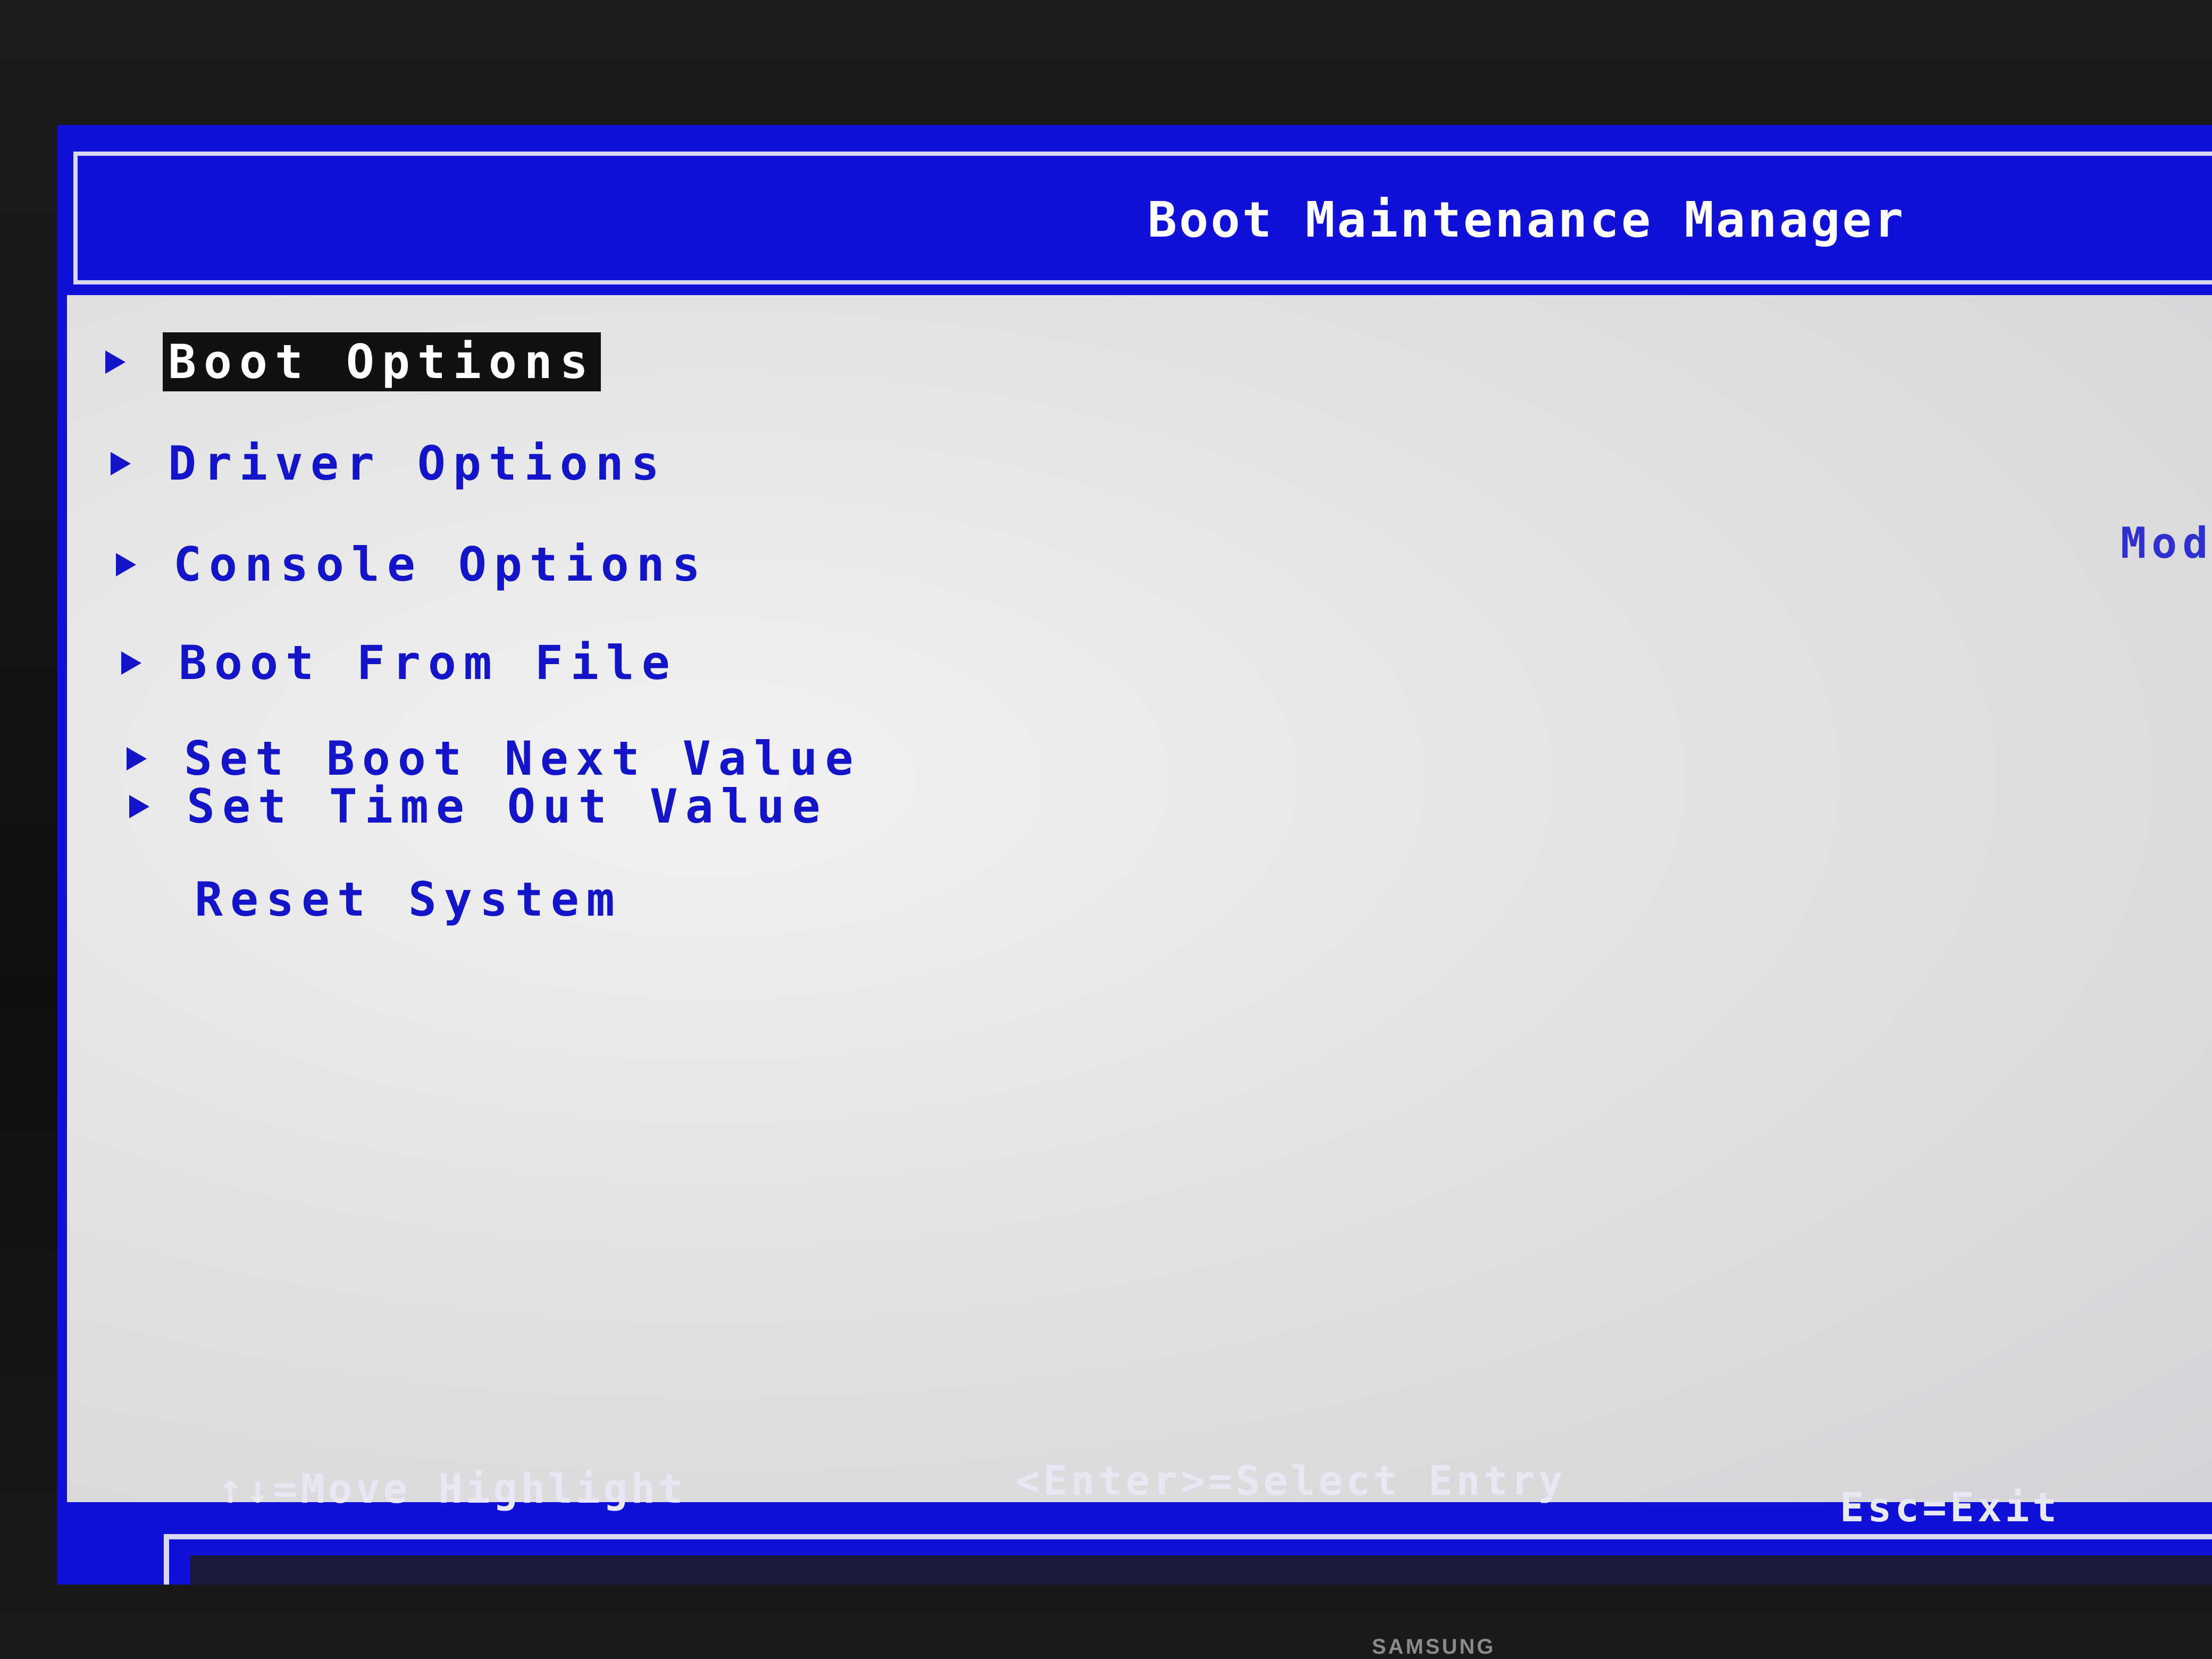  I want to click on hint-exit: Esc=Exit, so click(1950, 1507).